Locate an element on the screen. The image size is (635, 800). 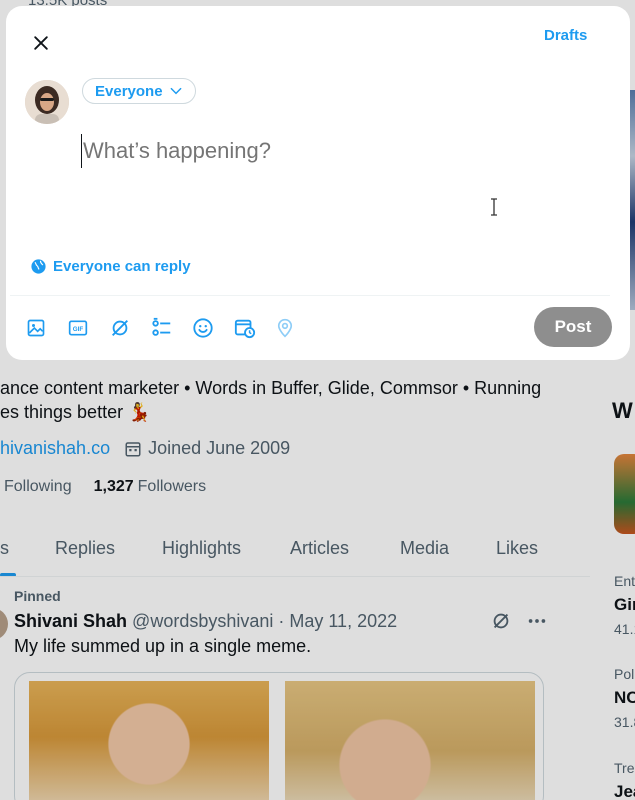
emoji-icon is located at coordinates (203, 328).